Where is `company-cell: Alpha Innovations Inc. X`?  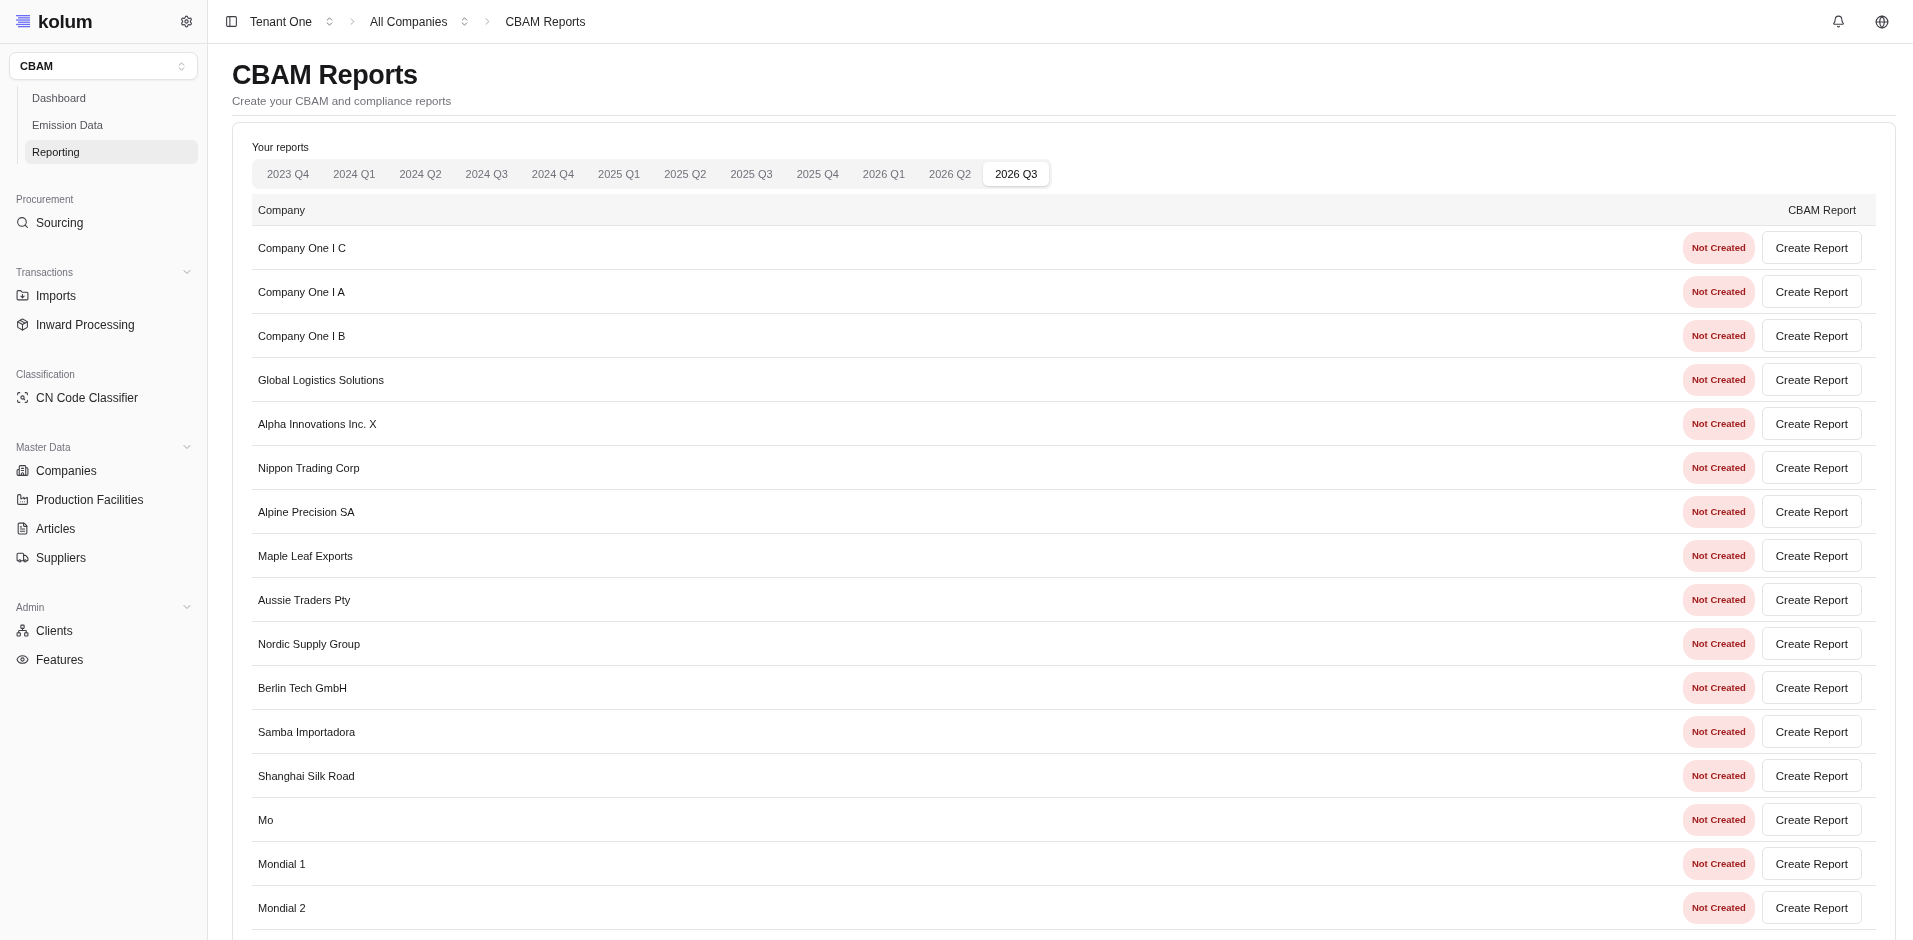
company-cell: Alpha Innovations Inc. X is located at coordinates (317, 423).